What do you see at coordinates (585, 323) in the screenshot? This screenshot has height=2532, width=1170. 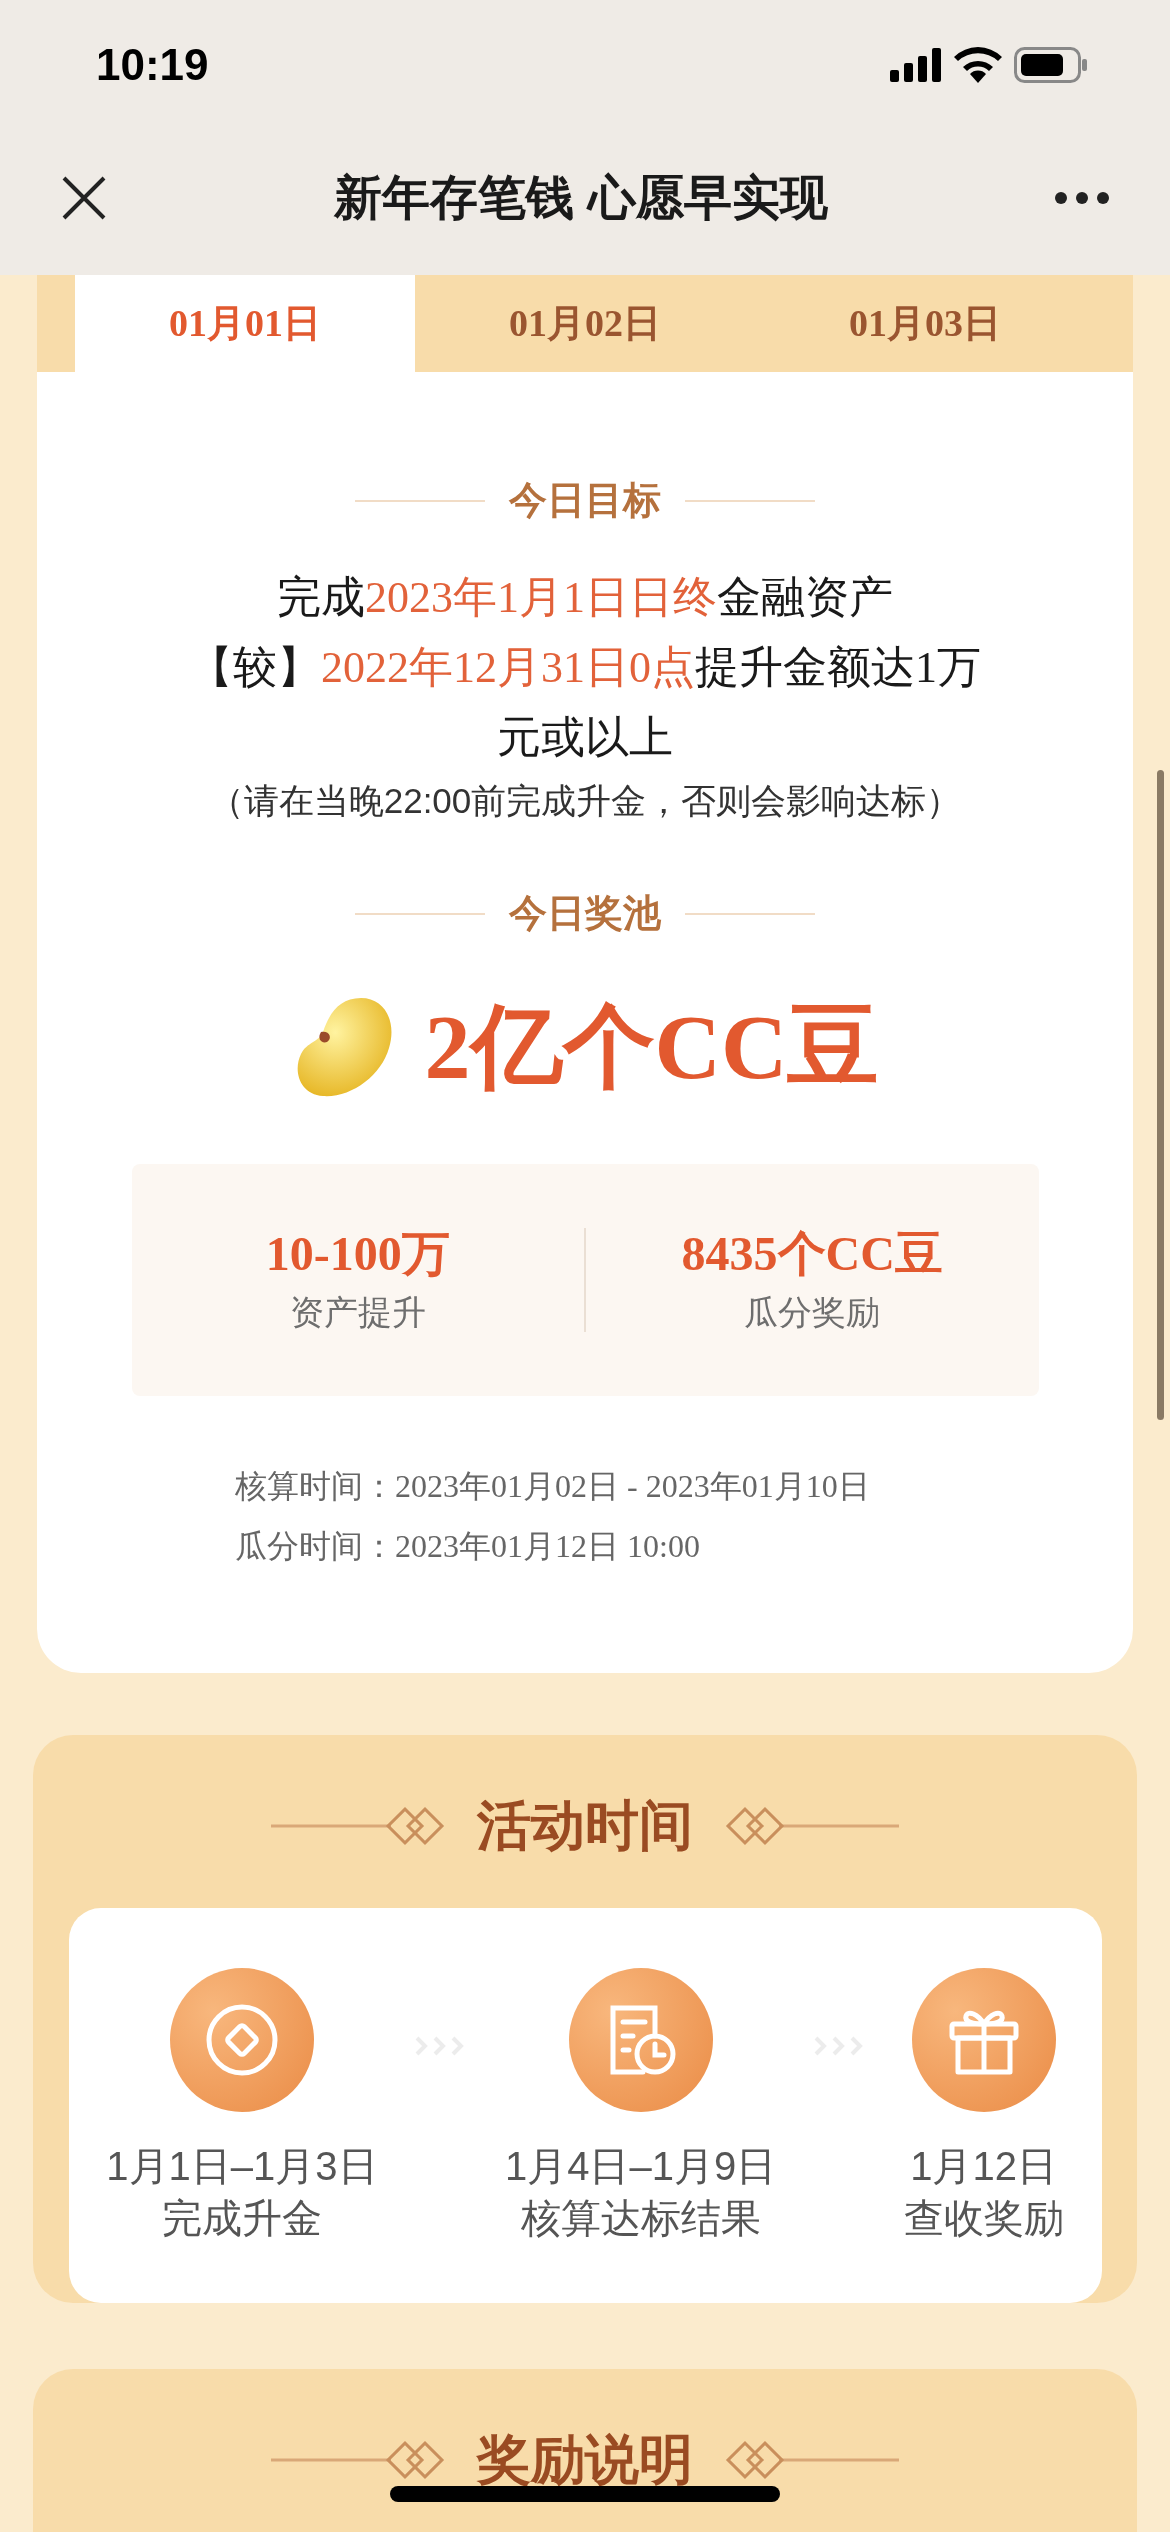 I see `date-tab: 01月02日` at bounding box center [585, 323].